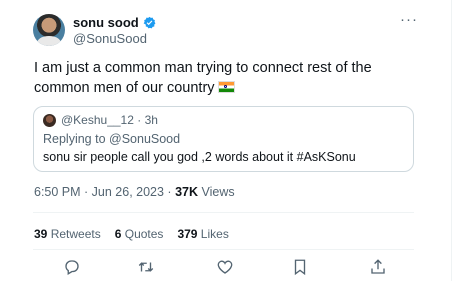  I want to click on more-options-icon: ···, so click(409, 19).